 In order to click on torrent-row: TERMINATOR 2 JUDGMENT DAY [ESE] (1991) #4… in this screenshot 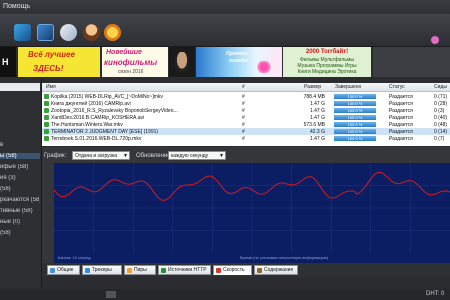, I will do `click(246, 131)`.